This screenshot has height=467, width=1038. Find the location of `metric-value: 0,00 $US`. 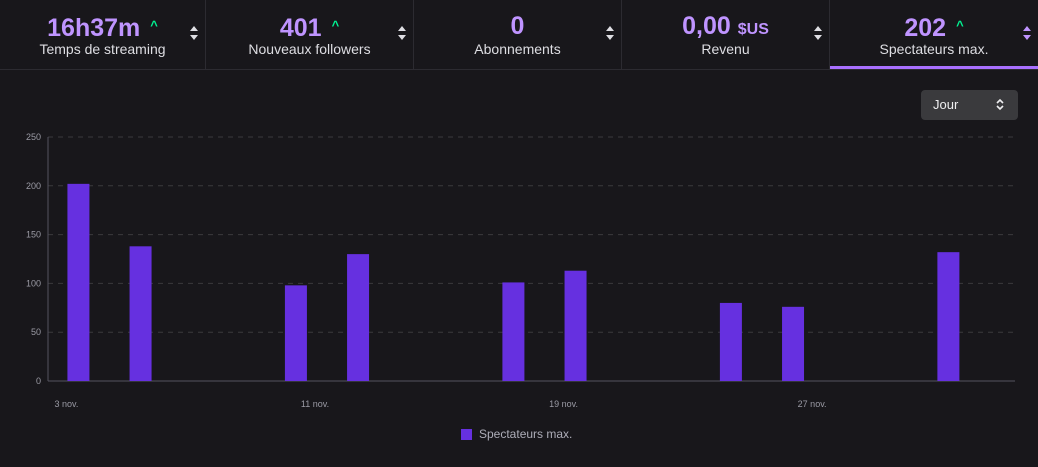

metric-value: 0,00 $US is located at coordinates (725, 28).